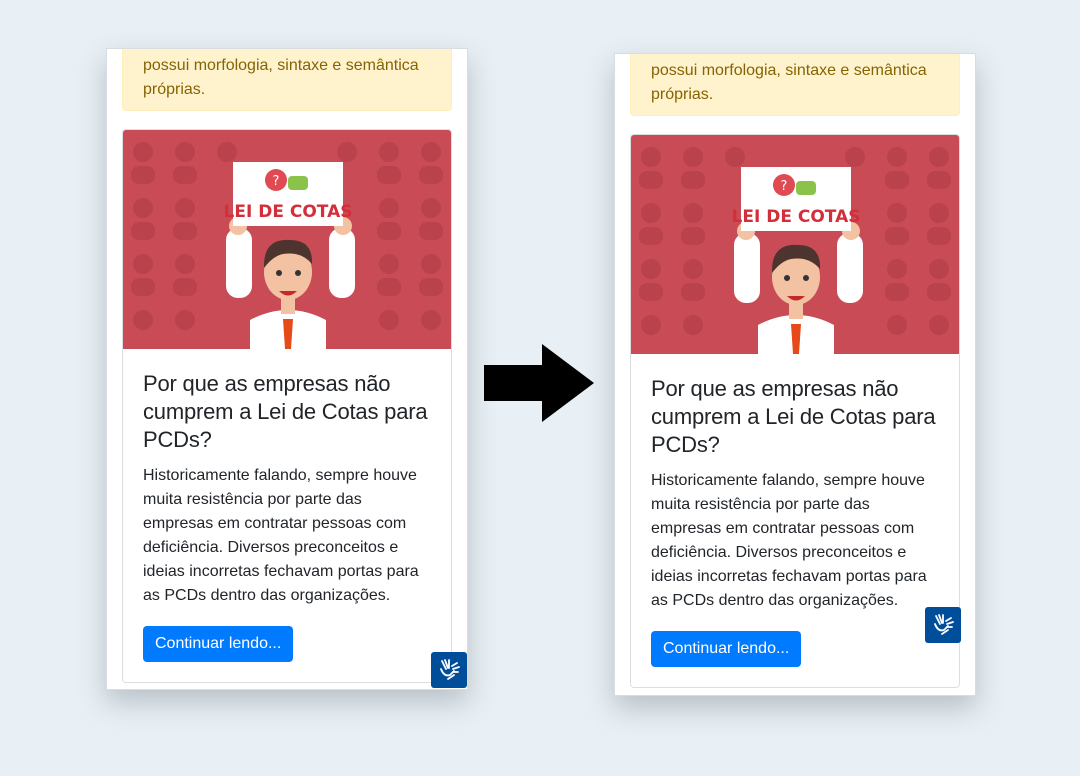  I want to click on right-arrow-icon, so click(539, 383).